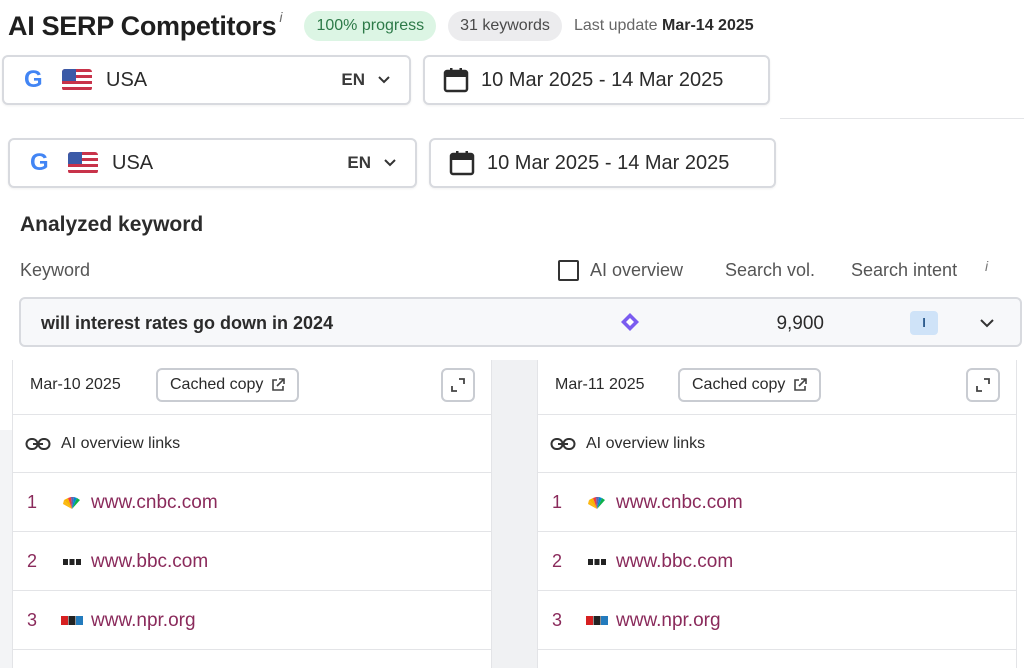 The height and width of the screenshot is (668, 1024). Describe the element at coordinates (568, 270) in the screenshot. I see `ai-overview-checkbox` at that location.